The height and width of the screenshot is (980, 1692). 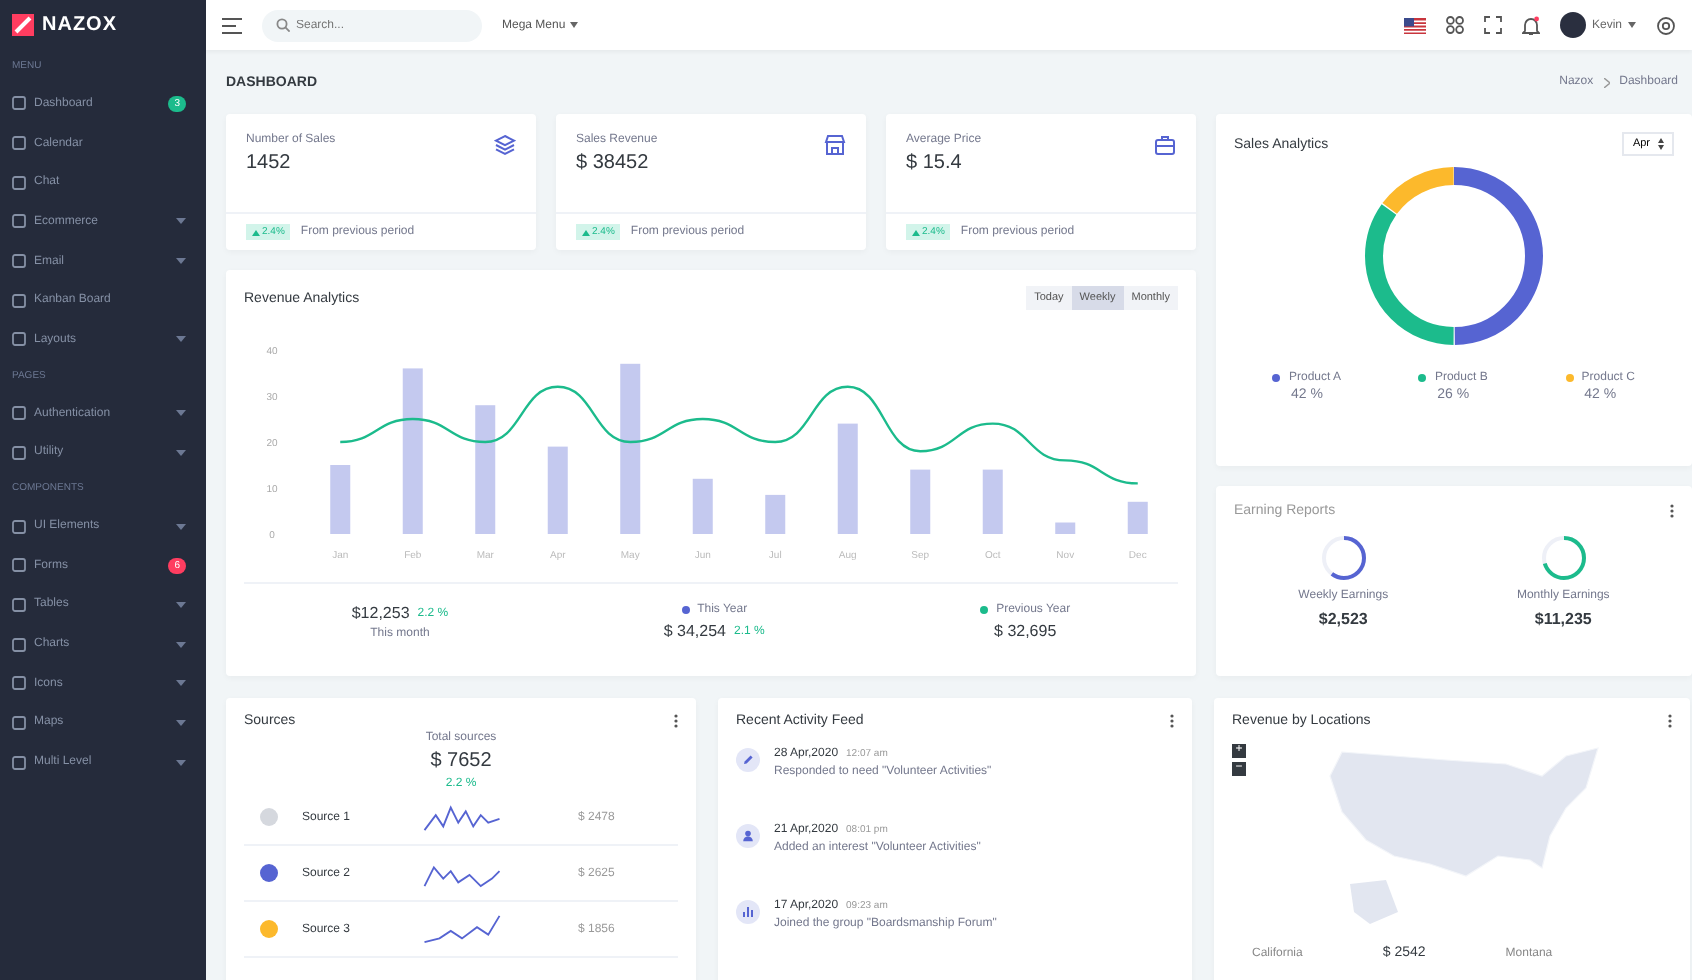 What do you see at coordinates (1530, 25) in the screenshot?
I see `bell-icon` at bounding box center [1530, 25].